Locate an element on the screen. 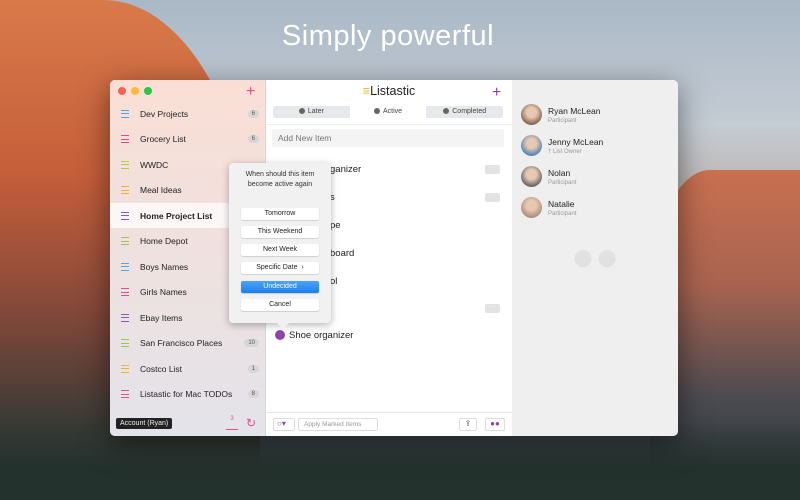  refresh-icon: ↻ is located at coordinates (251, 423).